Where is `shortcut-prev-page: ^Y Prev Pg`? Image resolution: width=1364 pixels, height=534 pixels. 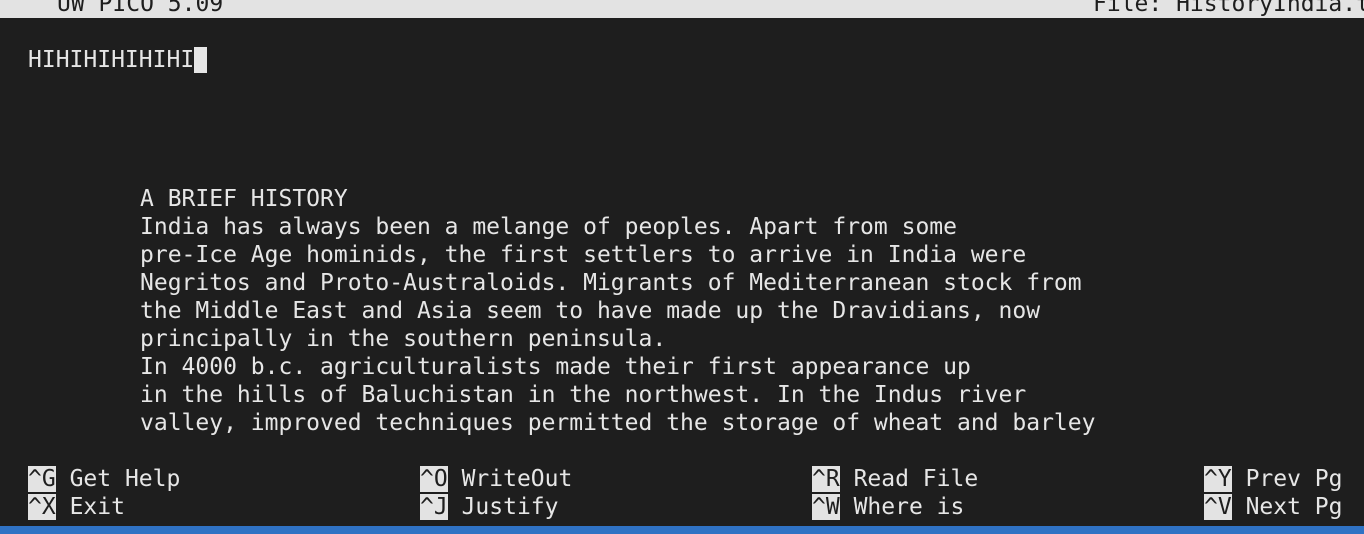
shortcut-prev-page: ^Y Prev Pg is located at coordinates (1273, 479).